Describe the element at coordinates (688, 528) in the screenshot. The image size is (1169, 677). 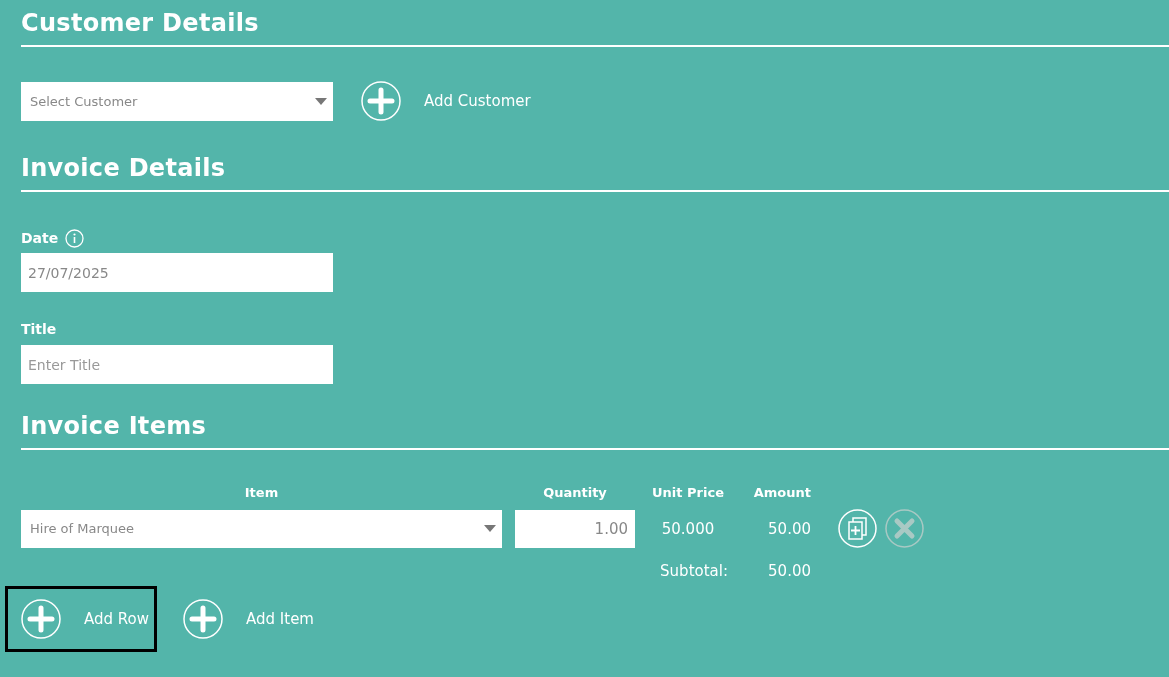
I see `unit-price-cell-text: 50.000` at that location.